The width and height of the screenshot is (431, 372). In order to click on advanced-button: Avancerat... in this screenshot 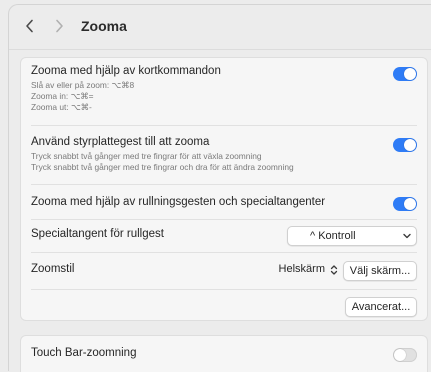, I will do `click(381, 307)`.